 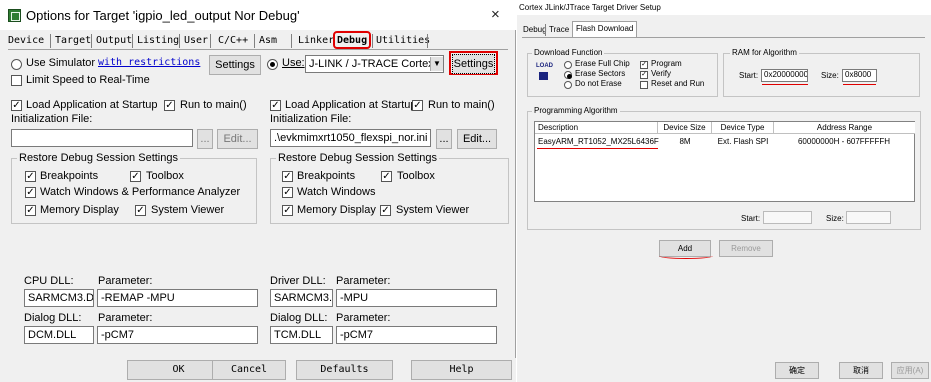 I want to click on load-app-checkbox: ✓, so click(x=16, y=105).